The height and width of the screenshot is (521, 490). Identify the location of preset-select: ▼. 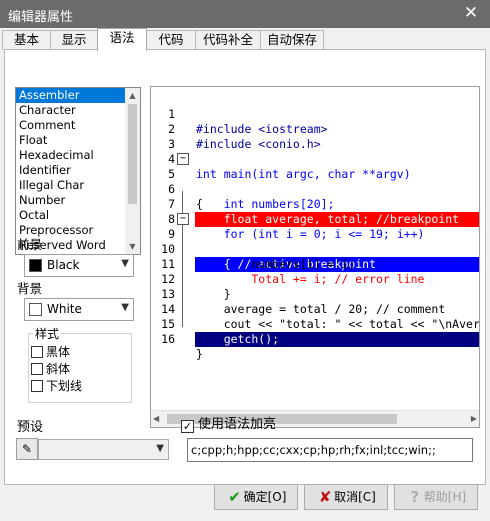
(103, 449).